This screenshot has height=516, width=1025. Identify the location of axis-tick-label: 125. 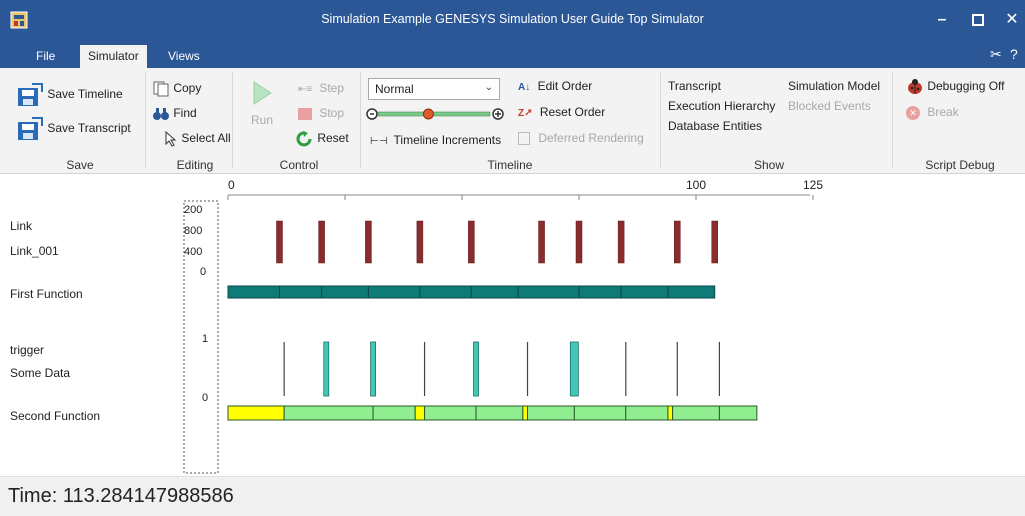
(813, 185).